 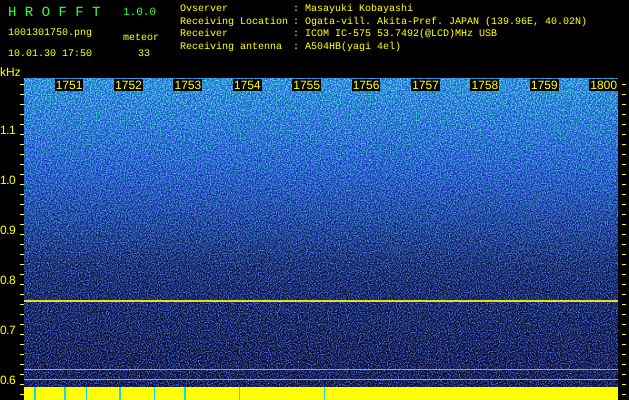 I want to click on frequency-label: 1.0, so click(x=8, y=180).